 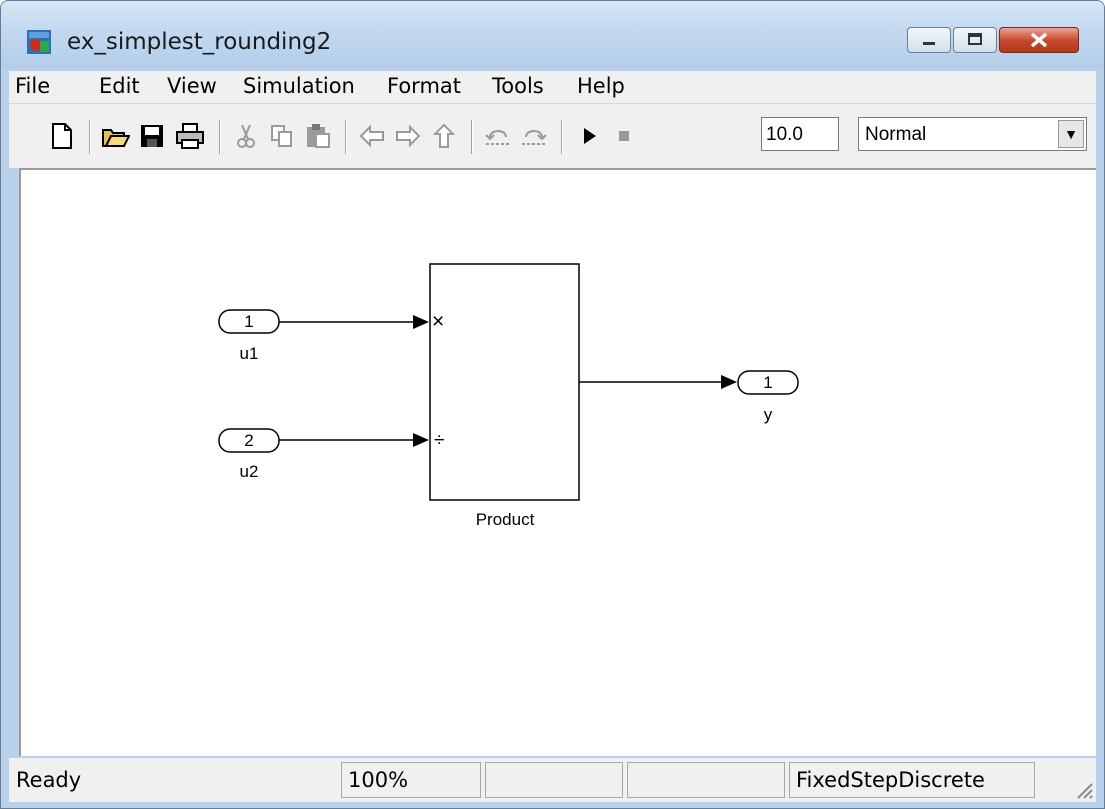 I want to click on product-divide-sign: ÷, so click(x=439, y=440).